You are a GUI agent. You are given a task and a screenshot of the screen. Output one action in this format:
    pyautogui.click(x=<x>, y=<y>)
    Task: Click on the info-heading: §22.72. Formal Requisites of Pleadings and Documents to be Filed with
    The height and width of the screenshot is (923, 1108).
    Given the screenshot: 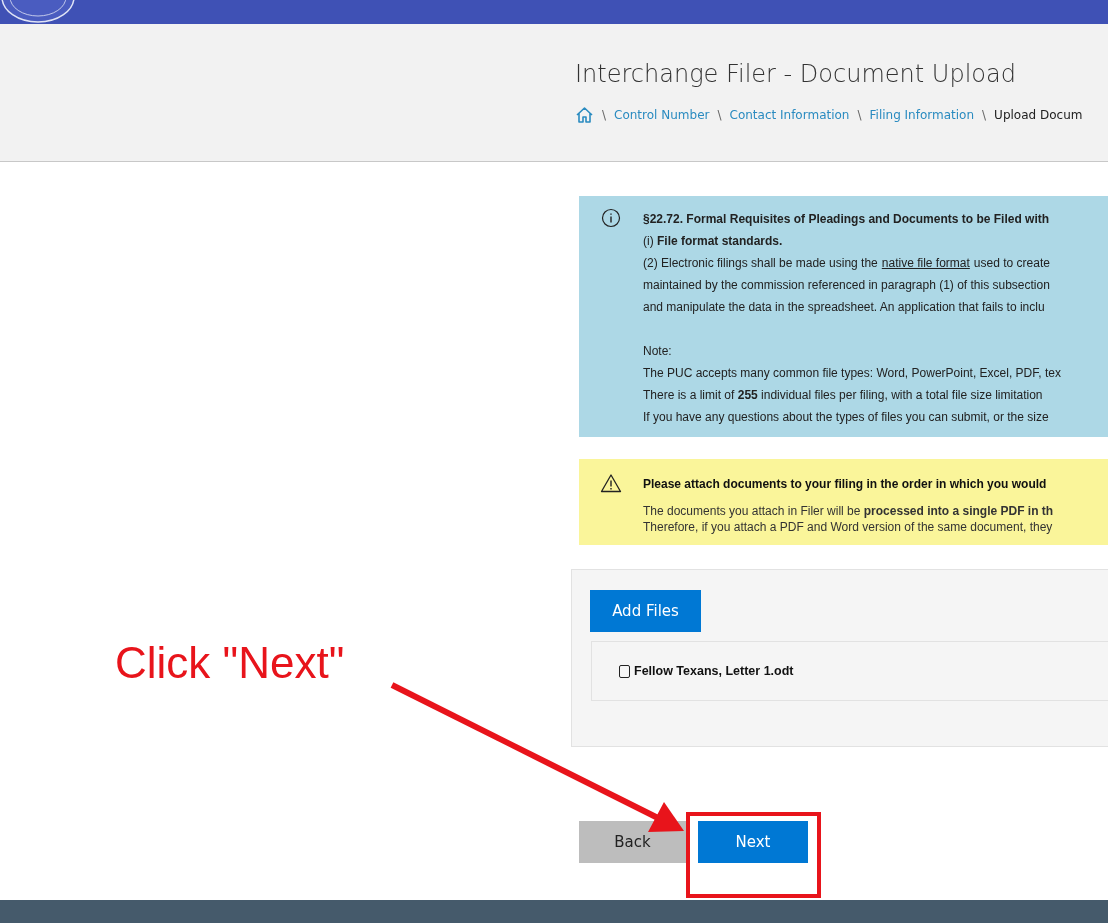 What is the action you would take?
    pyautogui.click(x=847, y=219)
    